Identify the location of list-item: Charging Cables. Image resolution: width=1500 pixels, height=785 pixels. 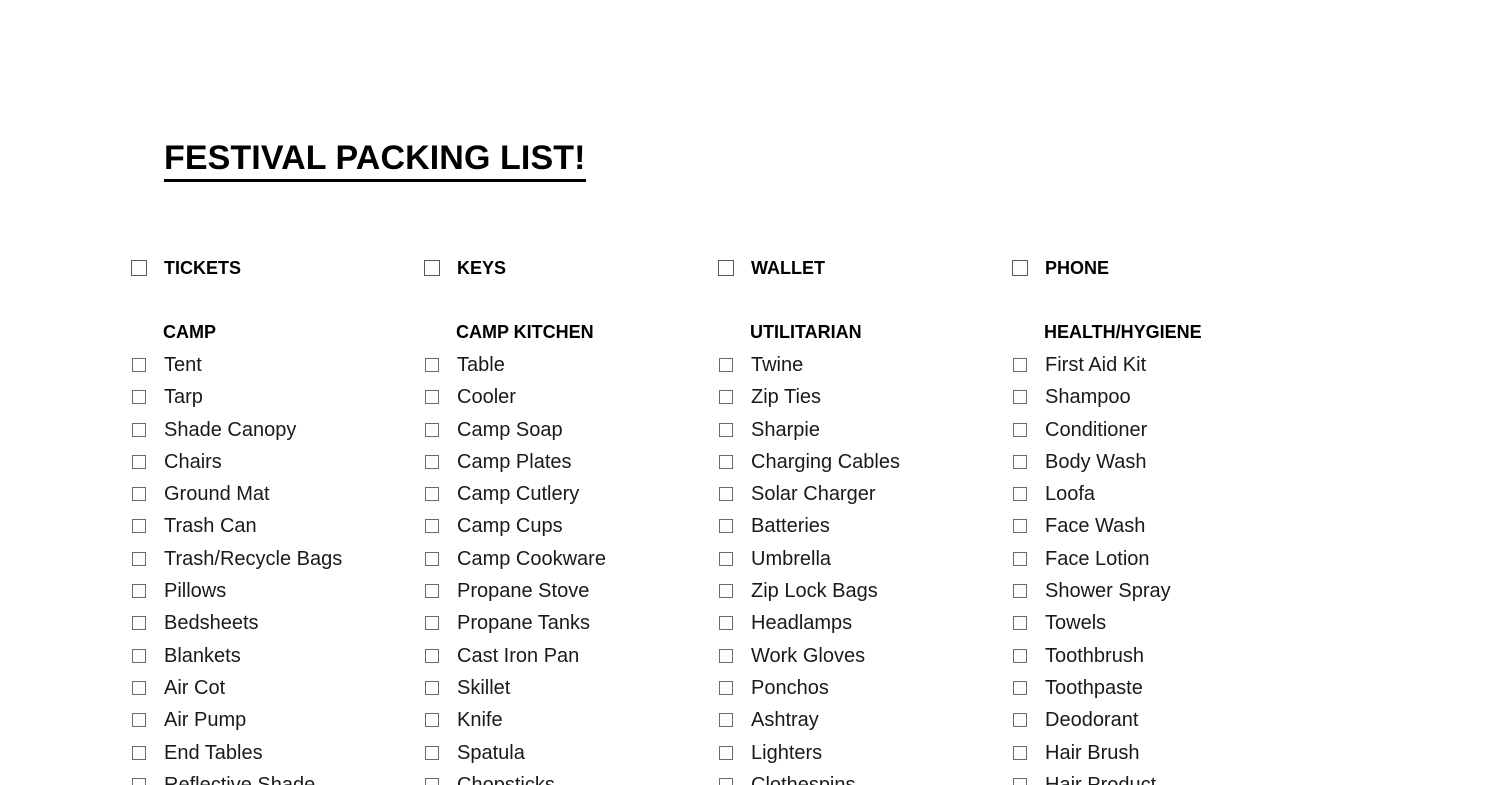
(868, 462).